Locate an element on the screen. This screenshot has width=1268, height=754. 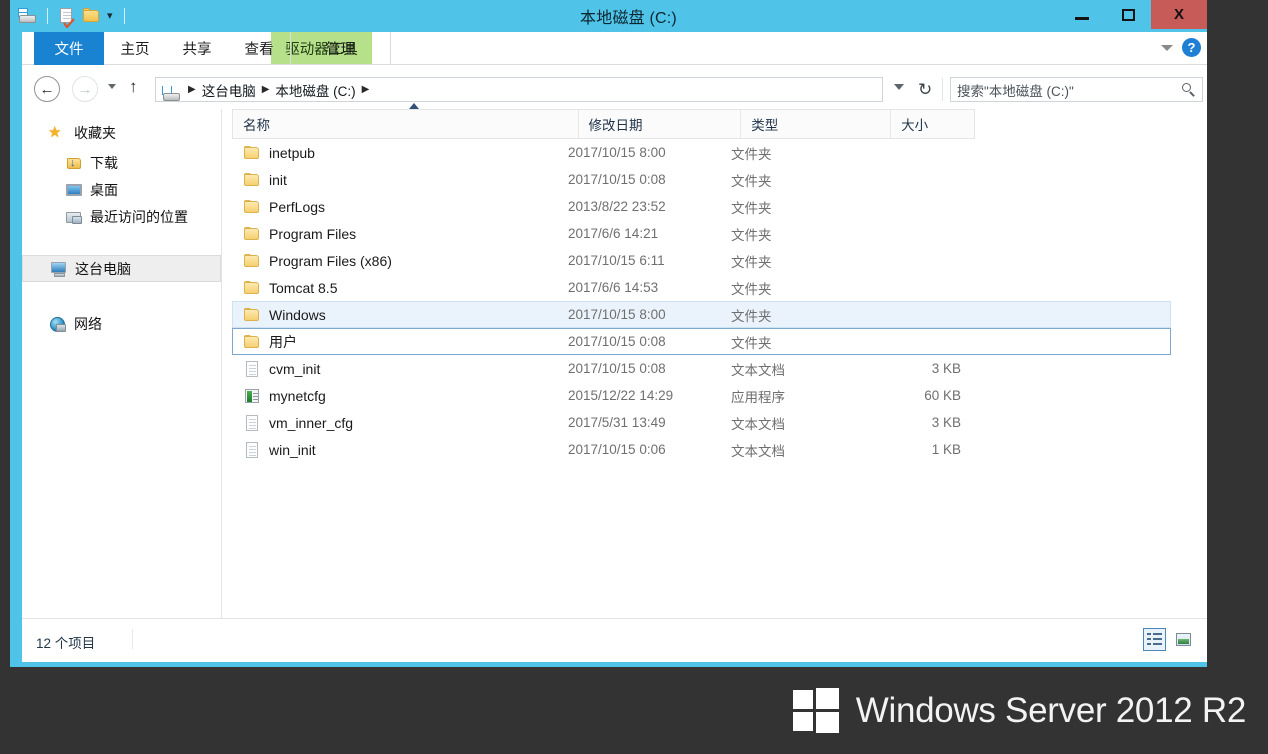
recent-places-icon is located at coordinates (74, 217).